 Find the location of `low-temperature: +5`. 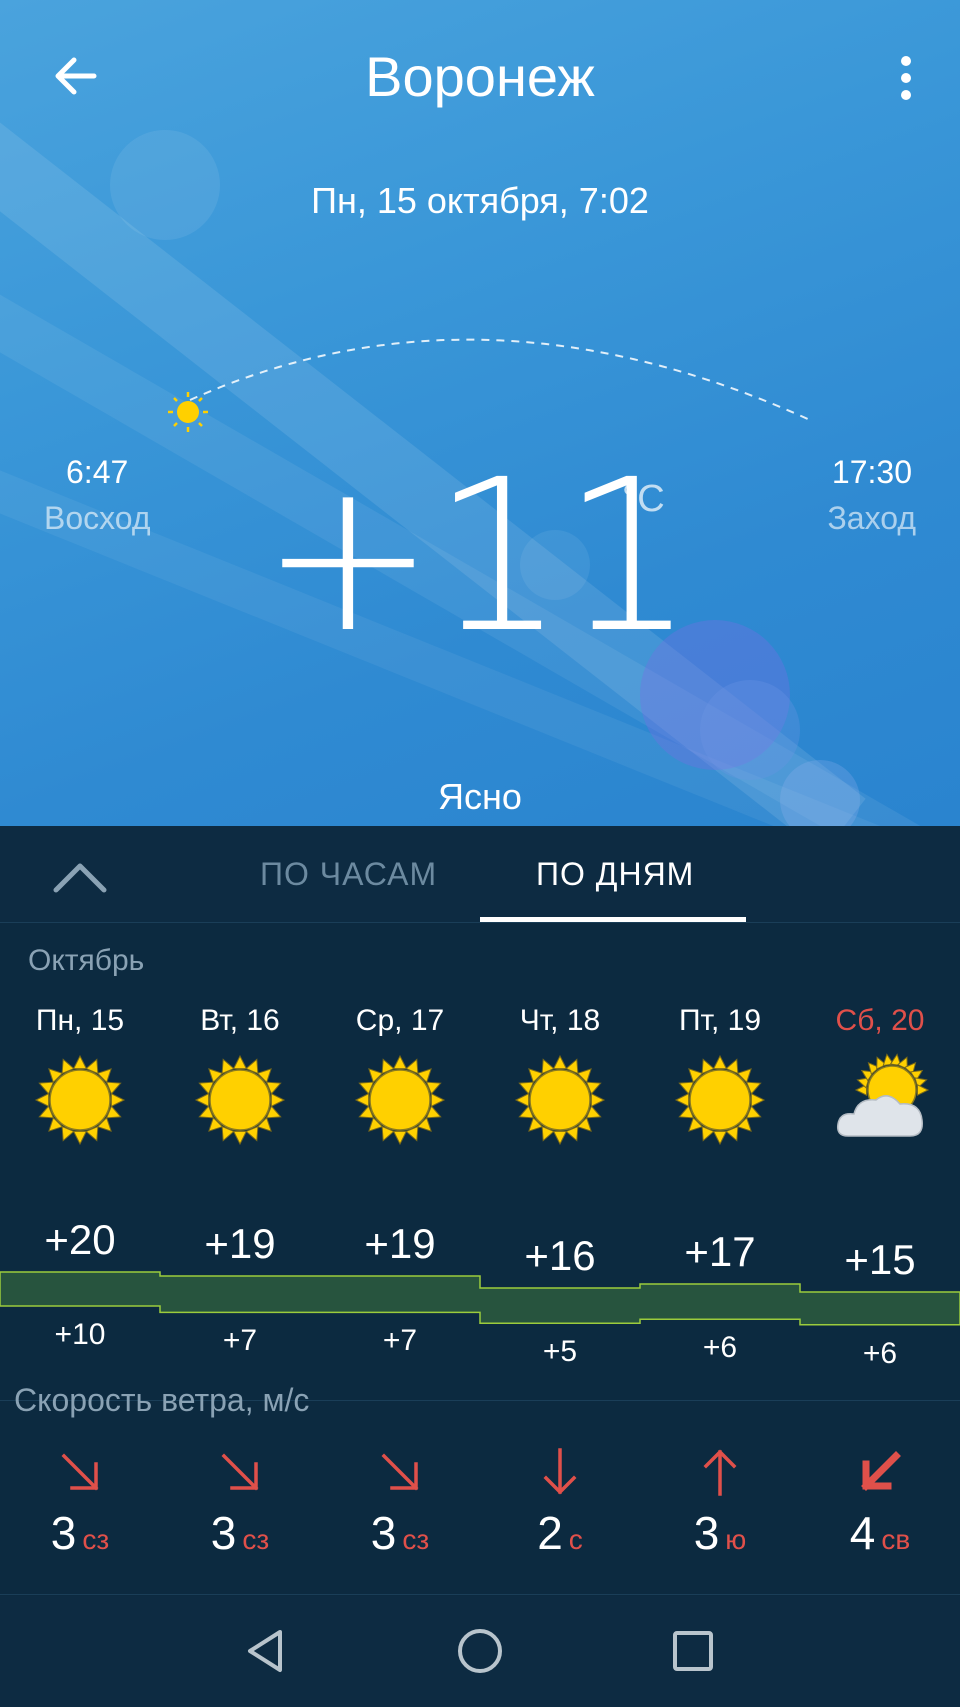

low-temperature: +5 is located at coordinates (560, 1352).